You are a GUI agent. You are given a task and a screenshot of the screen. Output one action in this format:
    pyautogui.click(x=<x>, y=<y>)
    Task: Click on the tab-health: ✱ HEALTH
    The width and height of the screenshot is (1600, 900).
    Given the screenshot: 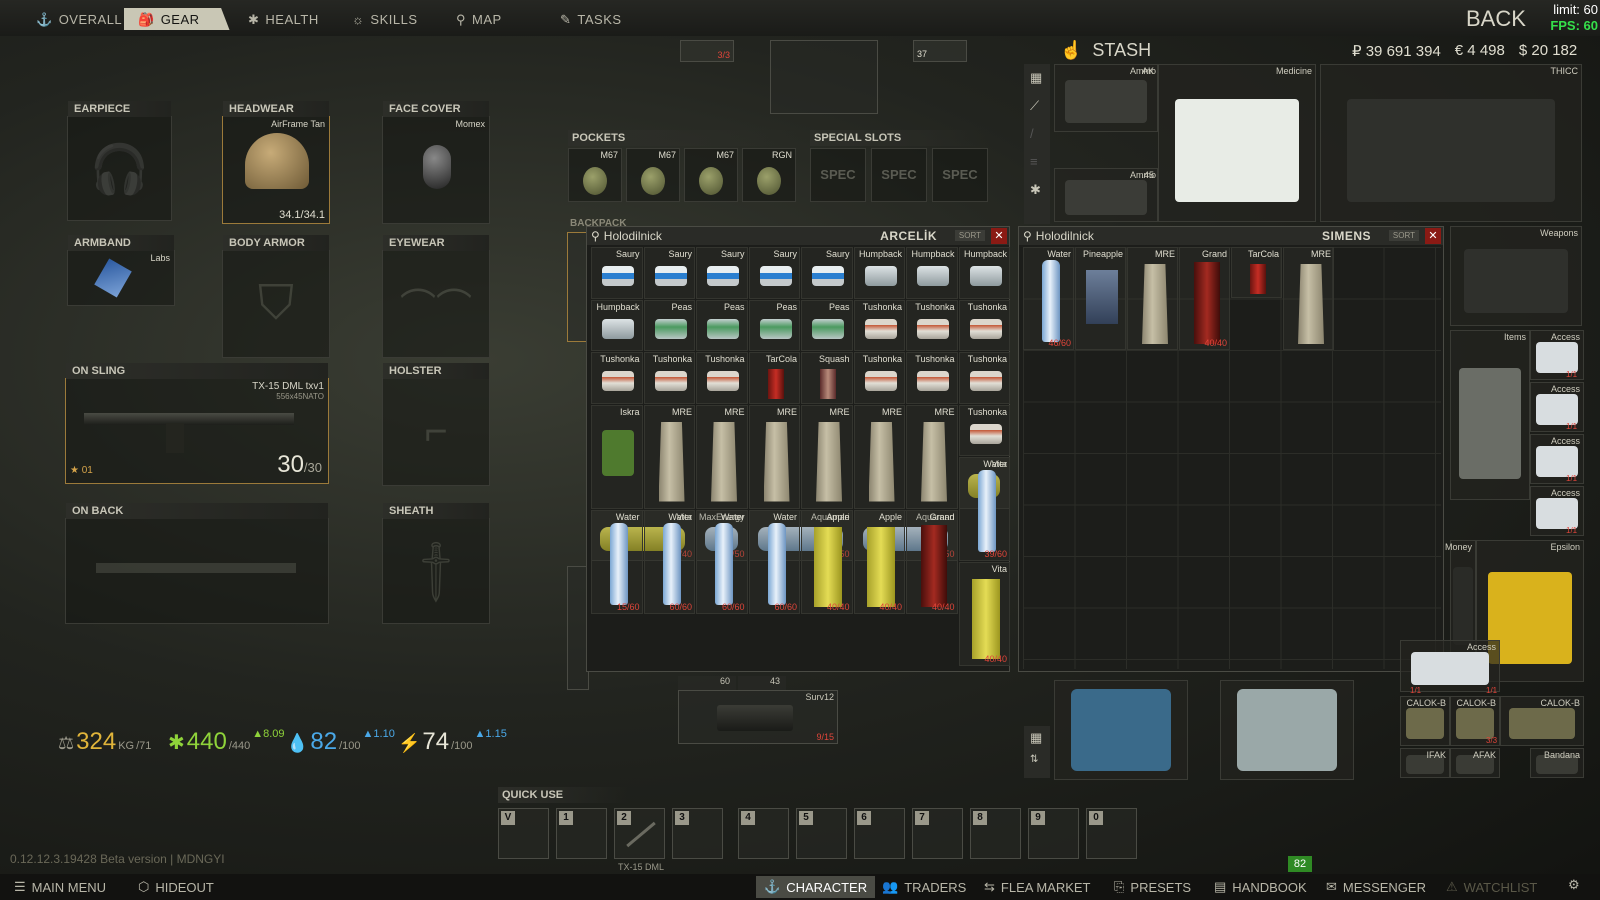 What is the action you would take?
    pyautogui.click(x=283, y=19)
    